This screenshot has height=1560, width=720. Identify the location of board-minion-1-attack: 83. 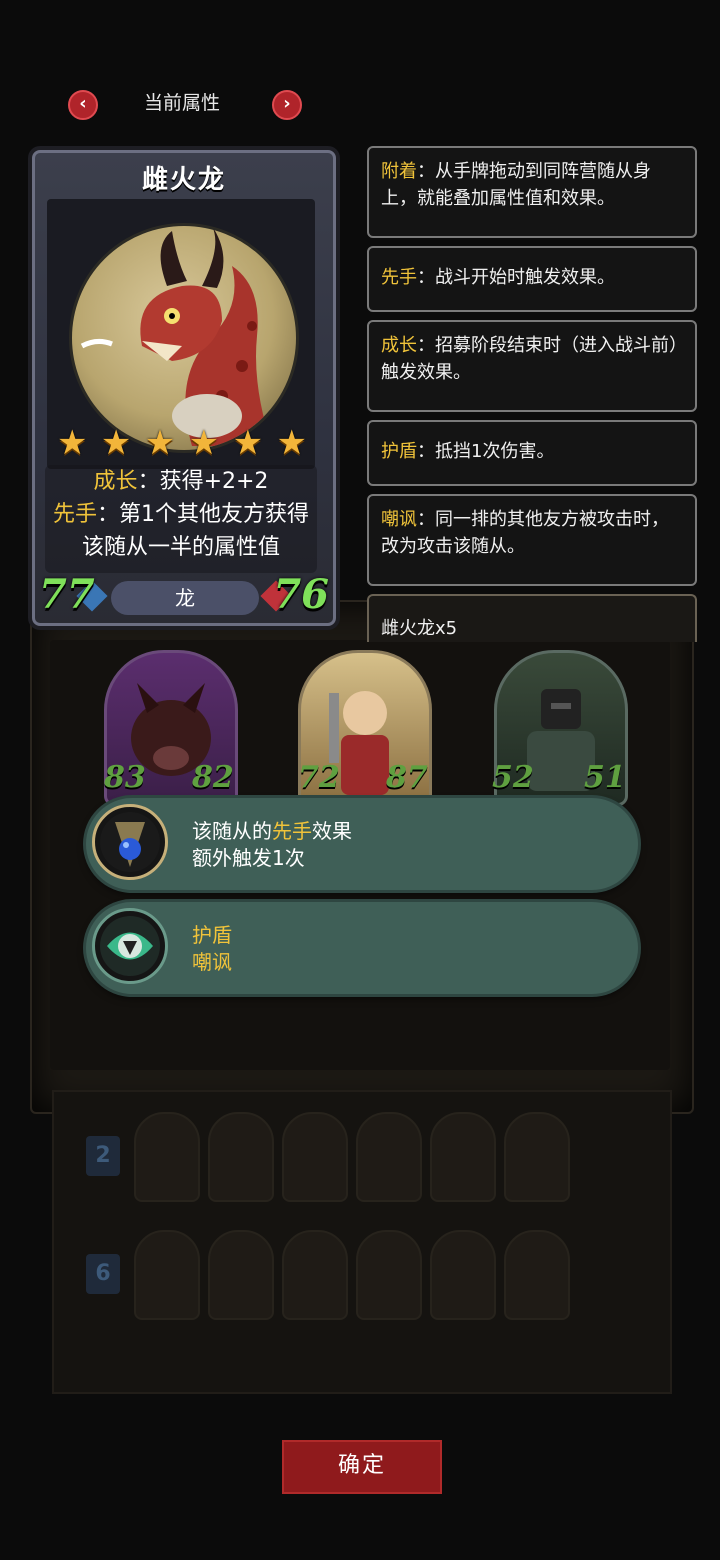
(125, 777).